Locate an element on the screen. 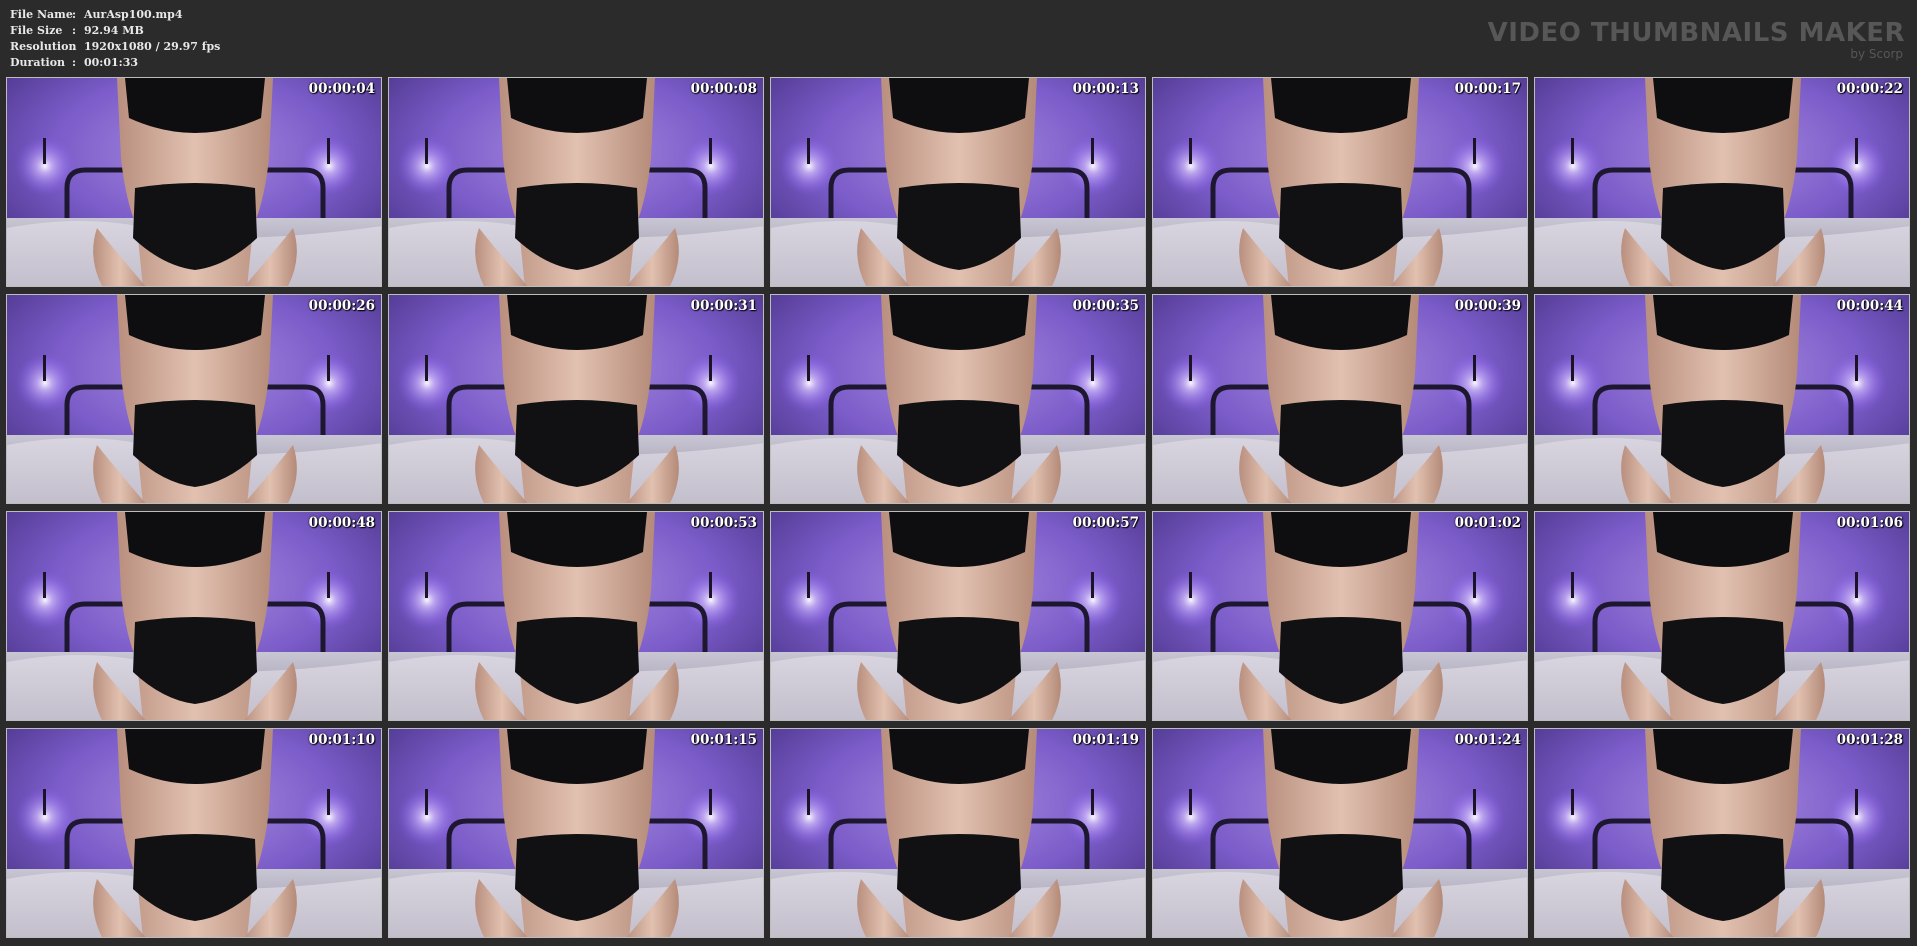 The image size is (1917, 946). thumbnail-timestamp: 00:01:15 is located at coordinates (723, 740).